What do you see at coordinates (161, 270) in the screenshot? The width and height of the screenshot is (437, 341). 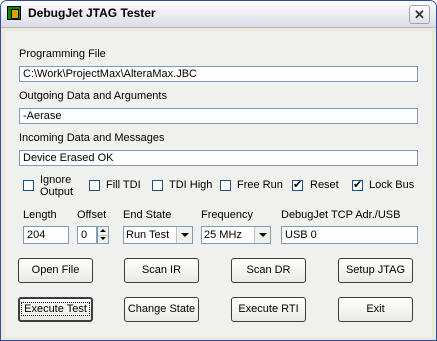 I see `scan-ir-button: Scan IR` at bounding box center [161, 270].